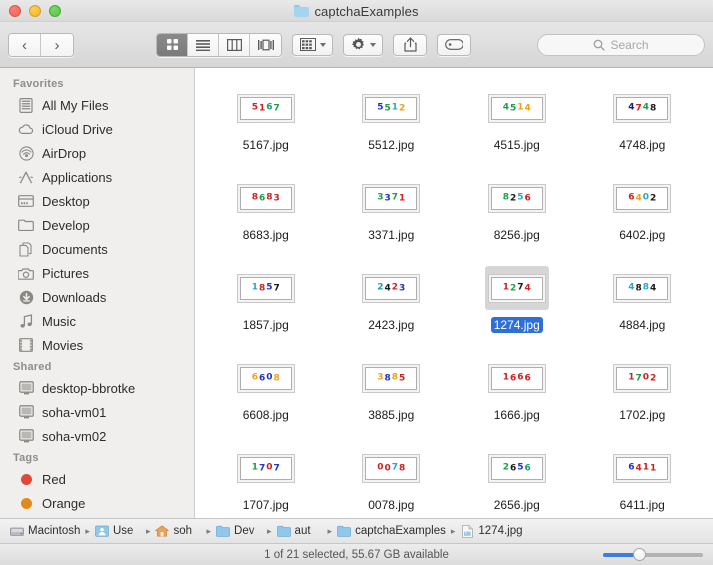  Describe the element at coordinates (410, 44) in the screenshot. I see `share-button` at that location.